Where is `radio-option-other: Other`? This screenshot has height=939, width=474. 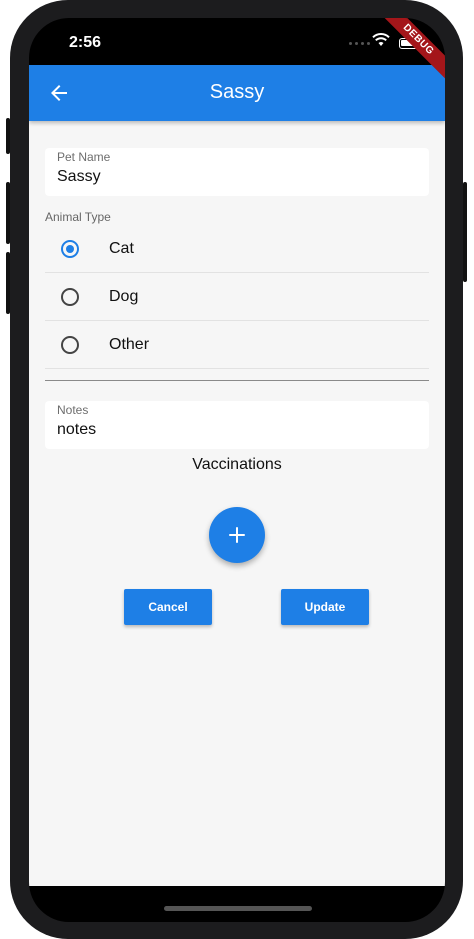 radio-option-other: Other is located at coordinates (237, 345).